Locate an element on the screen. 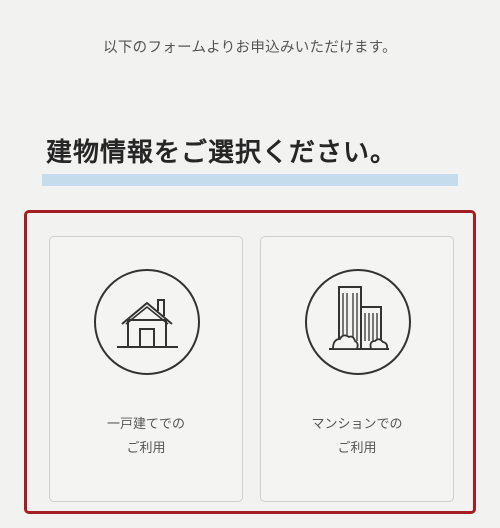  option-label-house: 一戸建てでの ご利用 is located at coordinates (146, 437).